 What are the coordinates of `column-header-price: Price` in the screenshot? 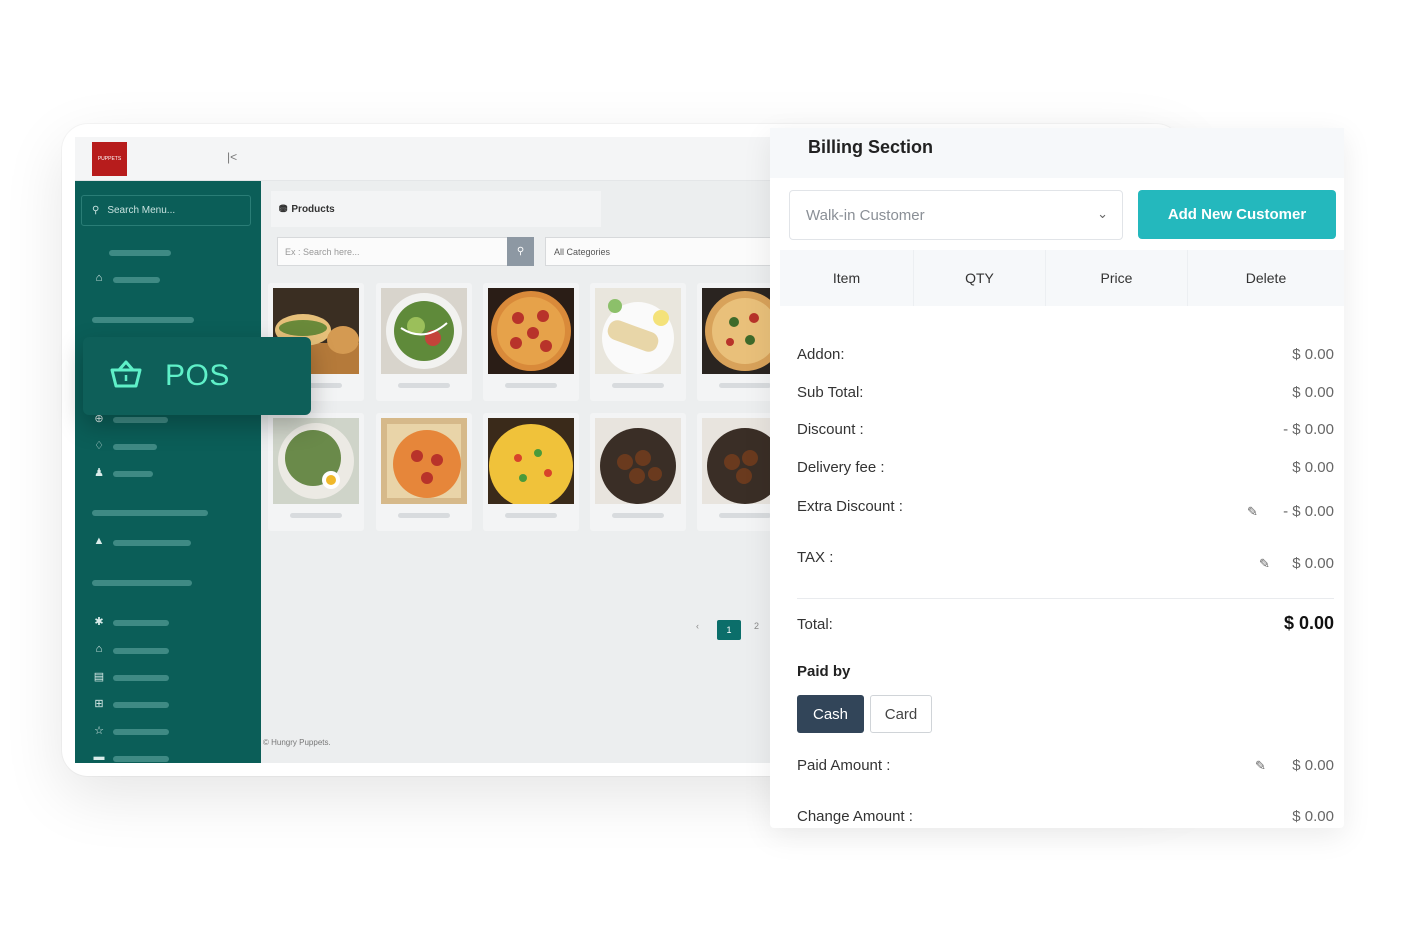 It's located at (1117, 278).